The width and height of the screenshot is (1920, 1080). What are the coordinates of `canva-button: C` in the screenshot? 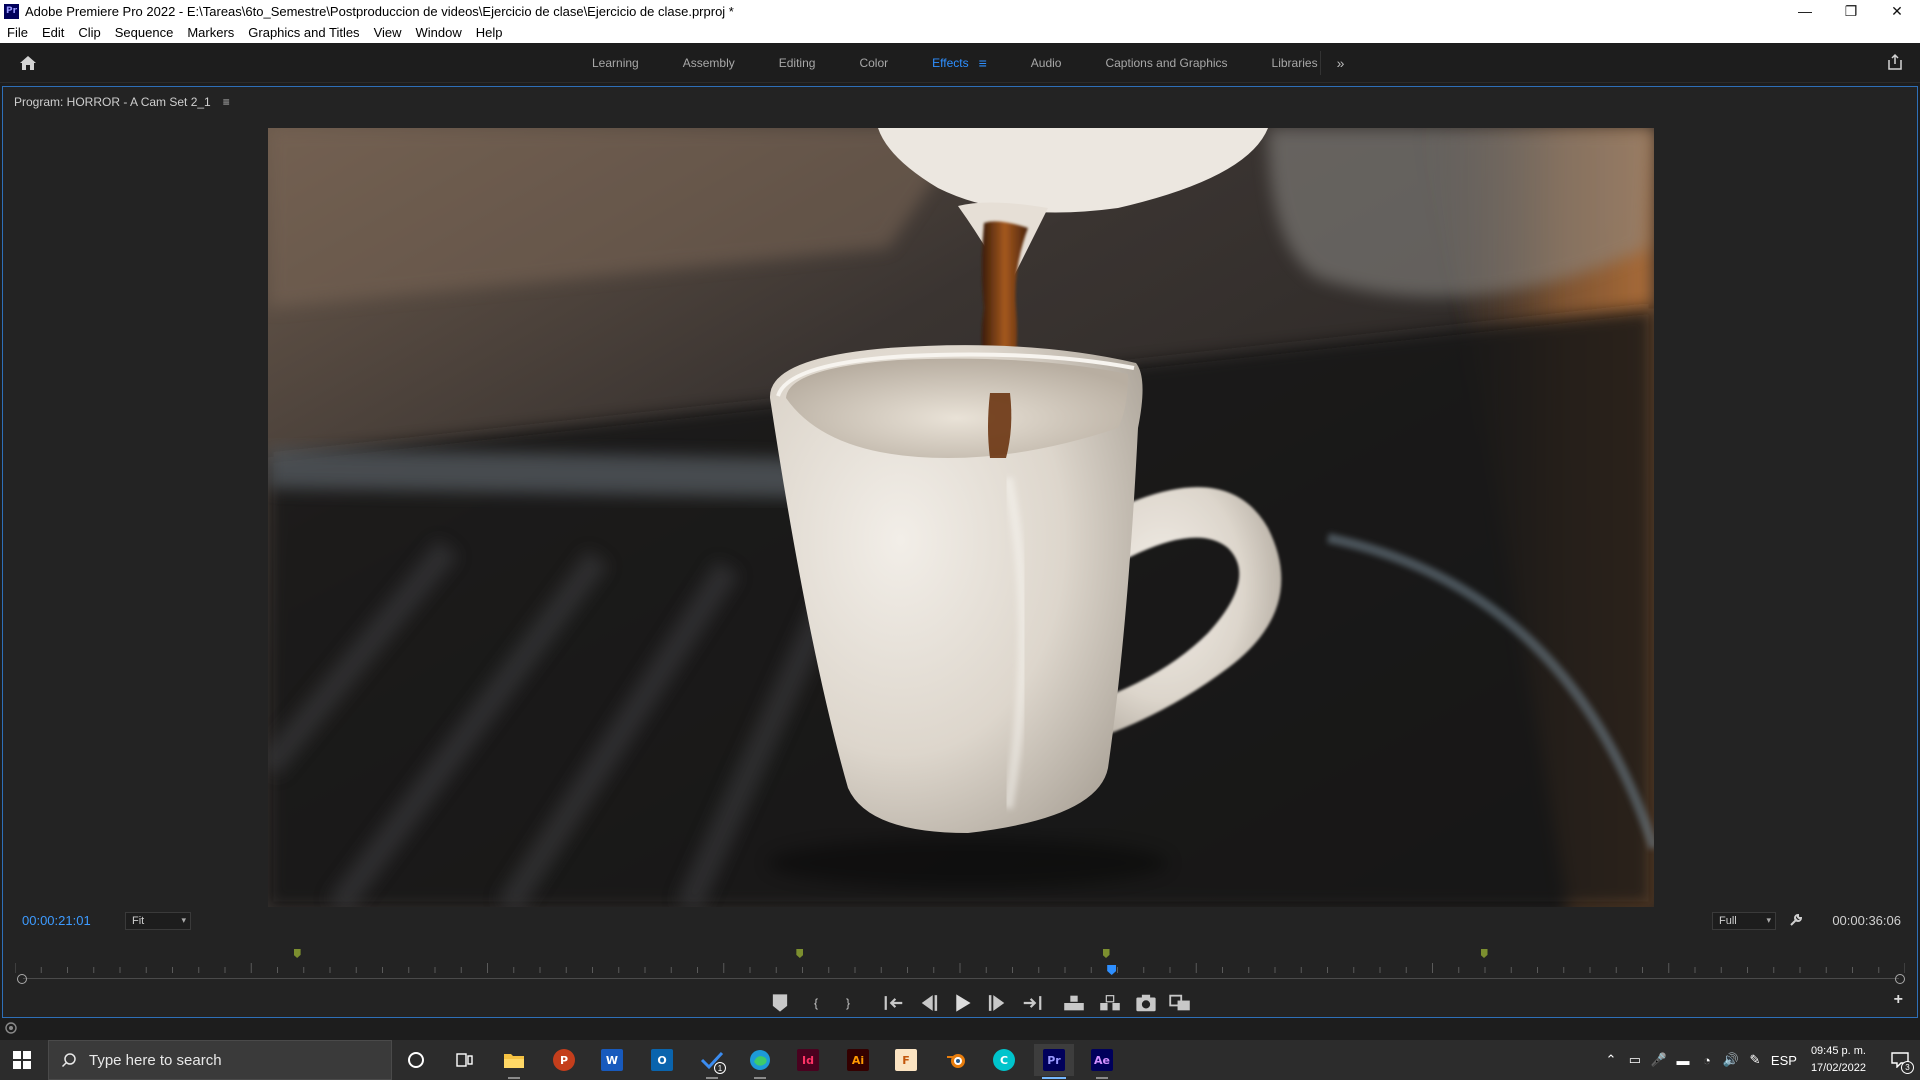 It's located at (1004, 1060).